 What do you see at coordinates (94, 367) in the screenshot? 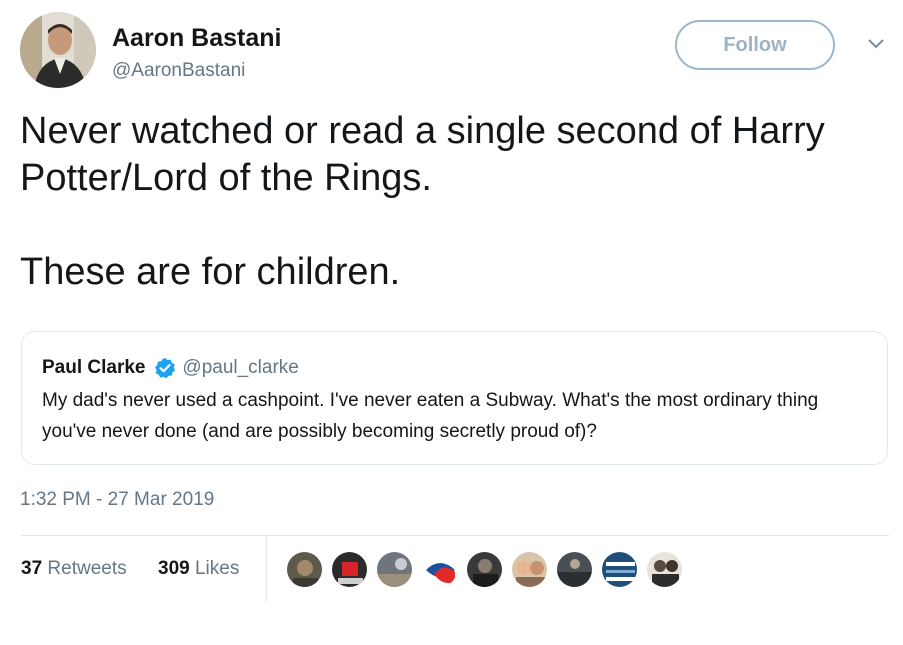
I see `quoted-author-name: Paul Clarke` at bounding box center [94, 367].